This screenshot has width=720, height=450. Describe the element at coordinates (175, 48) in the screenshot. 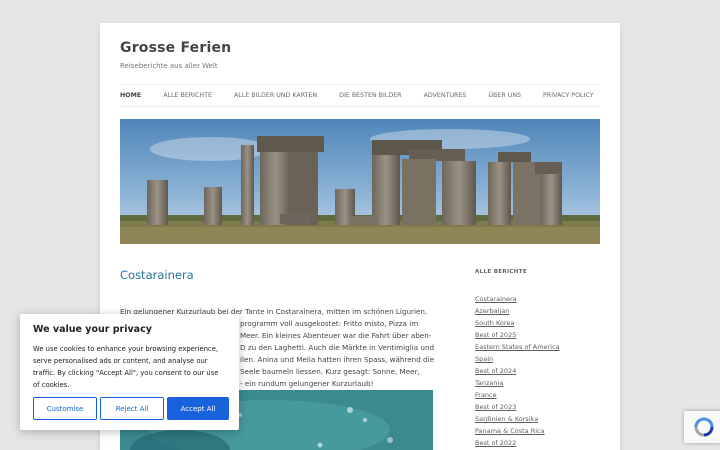

I see `site-title: Grosse Ferien` at that location.